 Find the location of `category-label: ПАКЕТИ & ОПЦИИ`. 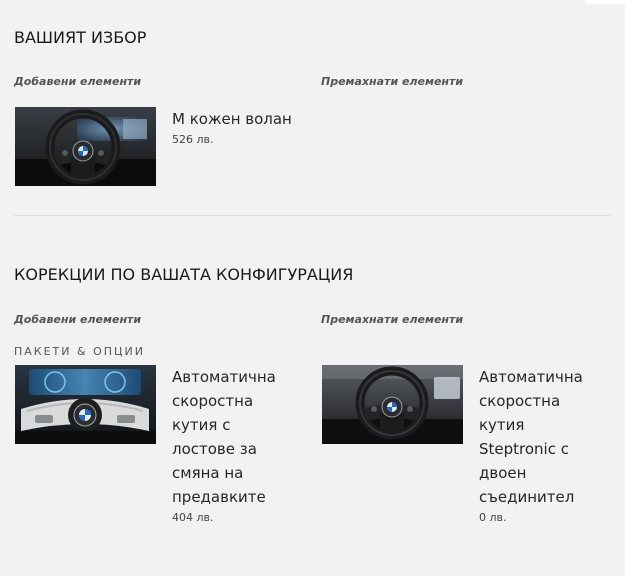

category-label: ПАКЕТИ & ОПЦИИ is located at coordinates (80, 351).